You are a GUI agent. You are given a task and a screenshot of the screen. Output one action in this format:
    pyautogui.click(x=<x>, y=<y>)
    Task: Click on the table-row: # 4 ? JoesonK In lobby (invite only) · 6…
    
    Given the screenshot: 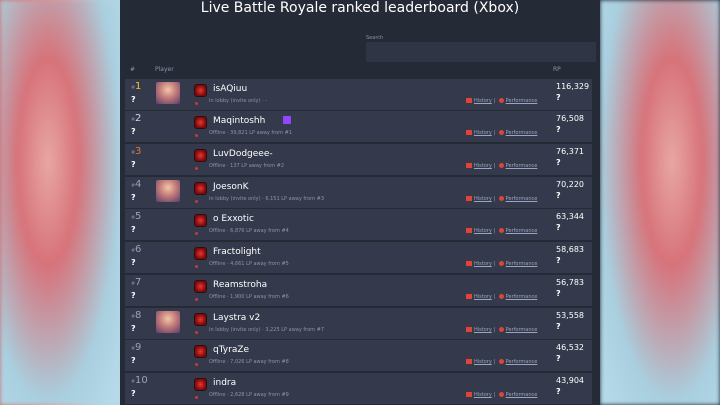 What is the action you would take?
    pyautogui.click(x=358, y=192)
    